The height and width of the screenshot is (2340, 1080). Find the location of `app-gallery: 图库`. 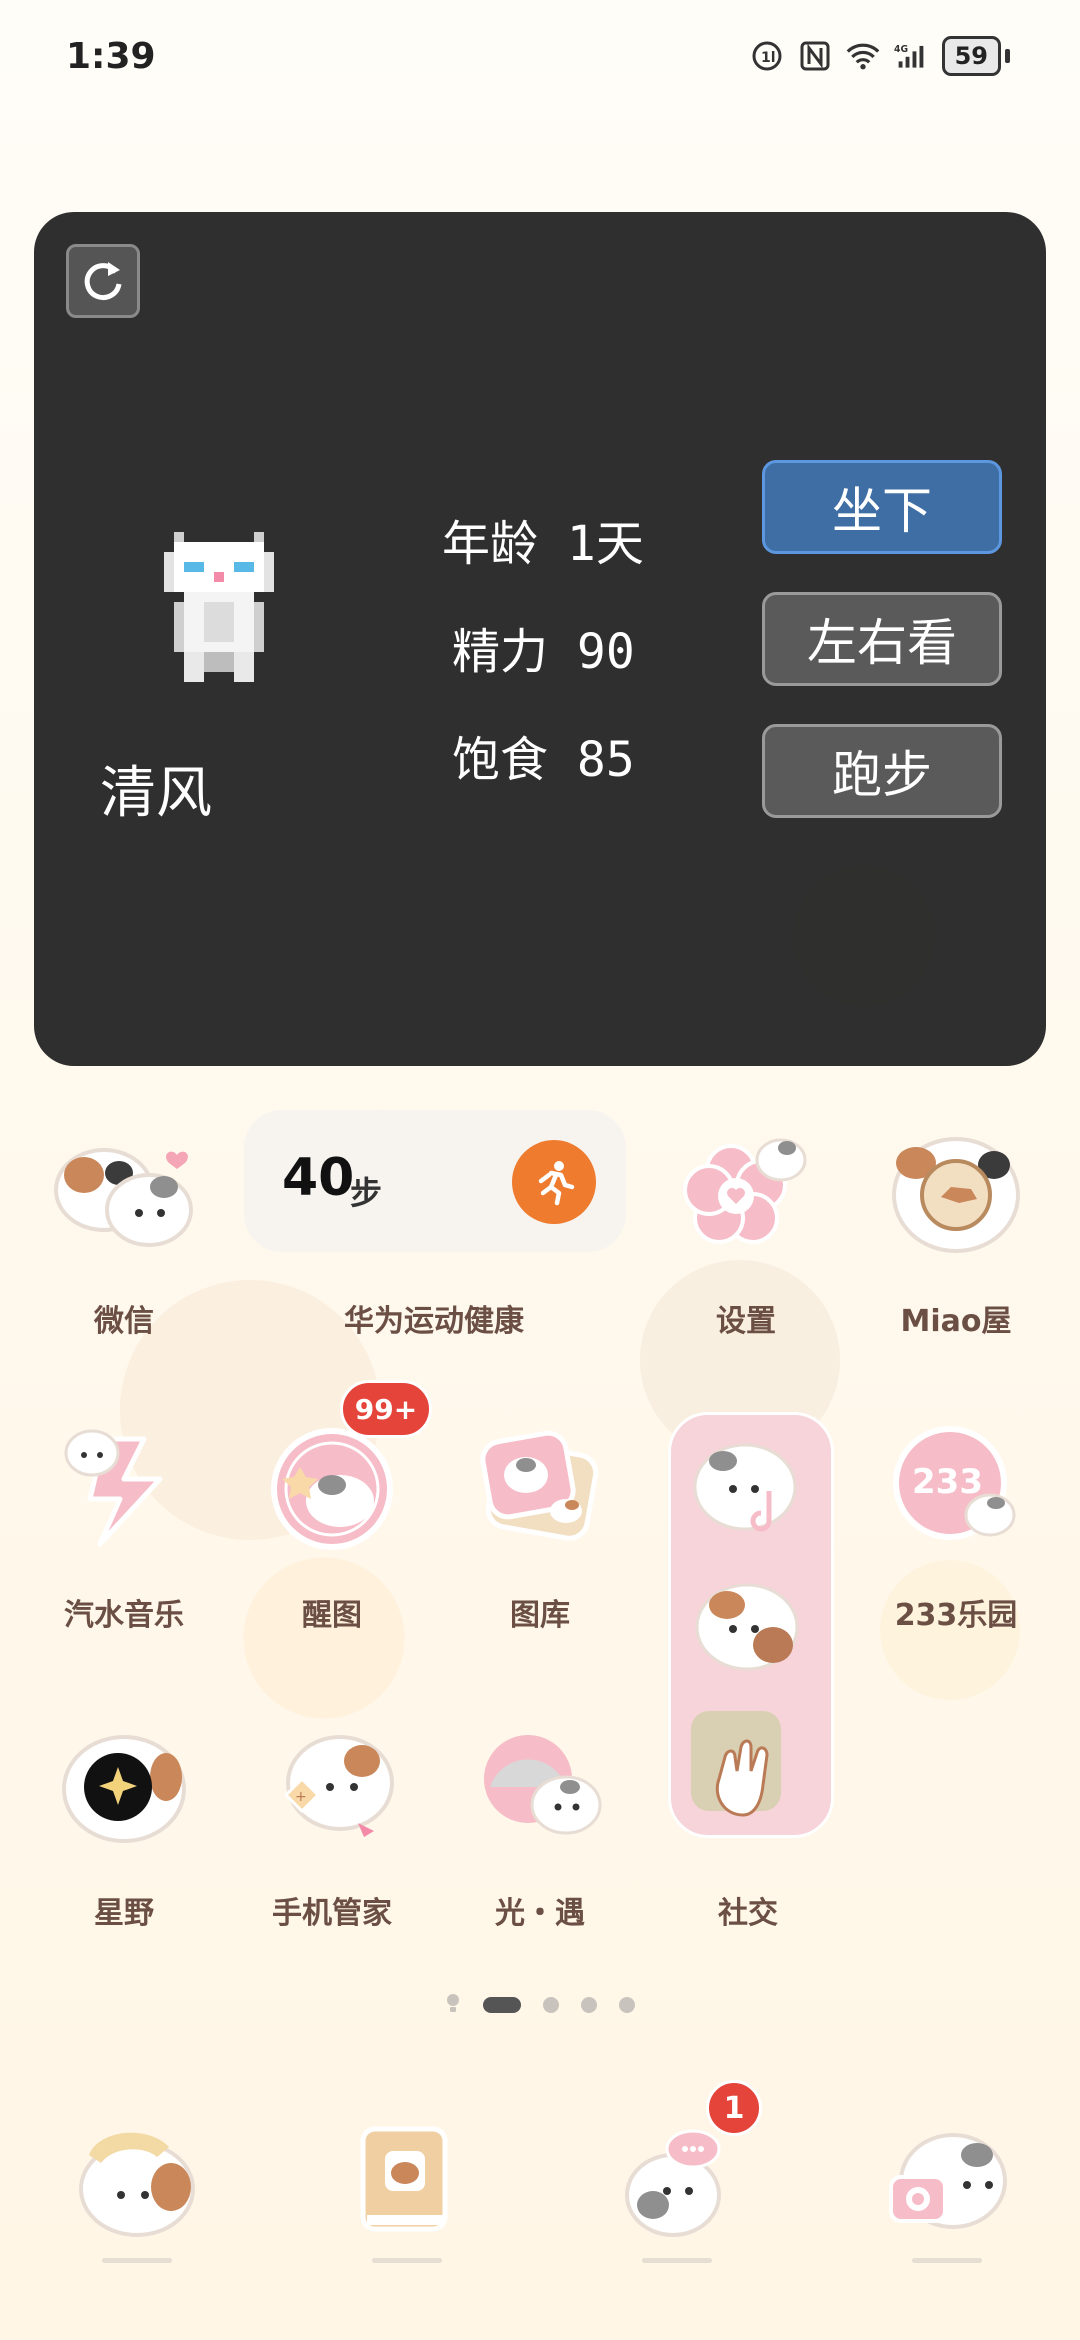

app-gallery: 图库 is located at coordinates (540, 1524).